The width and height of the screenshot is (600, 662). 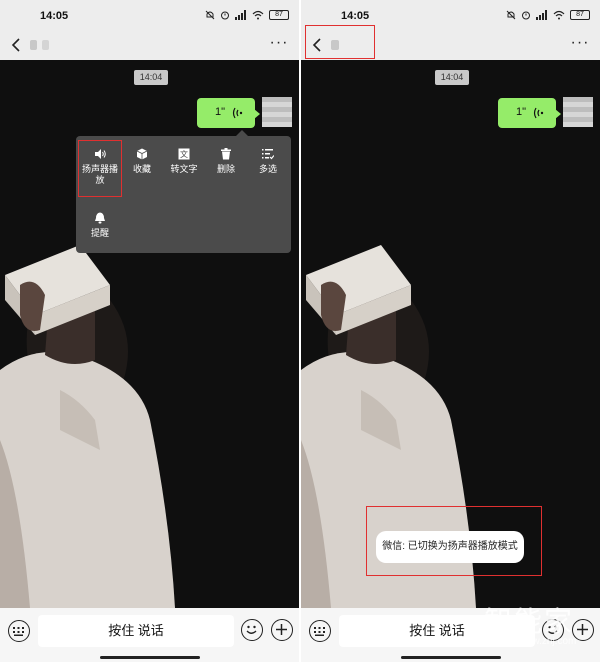 I want to click on menu-item-label: 转文字, so click(x=184, y=169).